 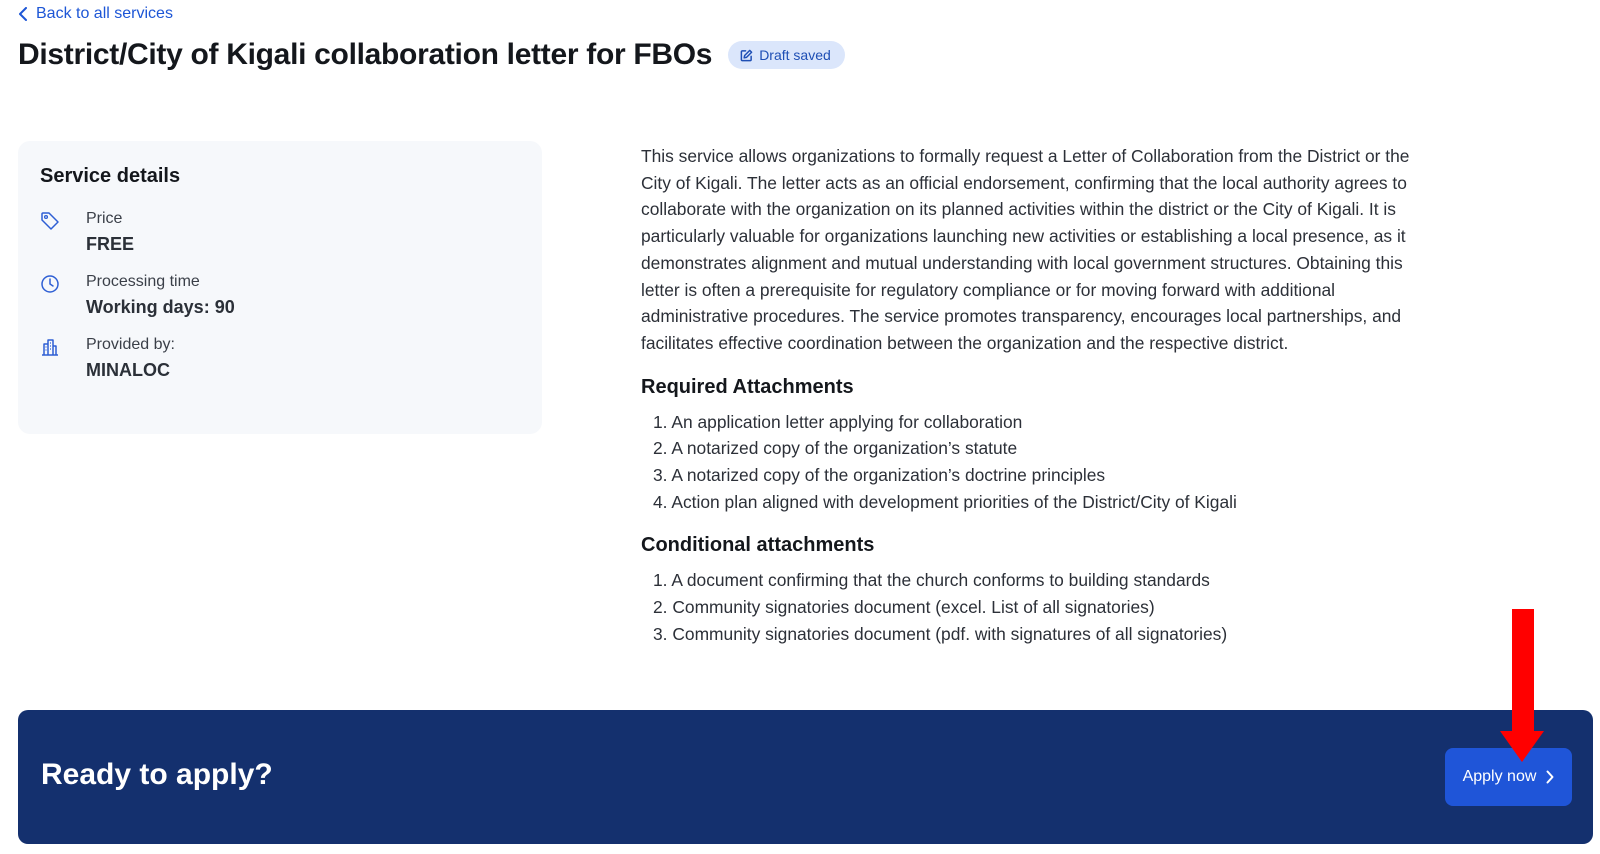 What do you see at coordinates (143, 281) in the screenshot?
I see `processing-time-label: Processing time` at bounding box center [143, 281].